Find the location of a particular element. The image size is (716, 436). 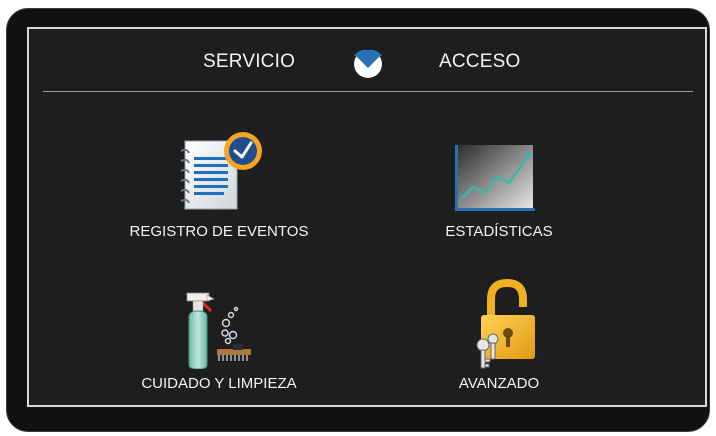

menu-item-label: CUIDADO Y LIMPIEZA is located at coordinates (219, 383).